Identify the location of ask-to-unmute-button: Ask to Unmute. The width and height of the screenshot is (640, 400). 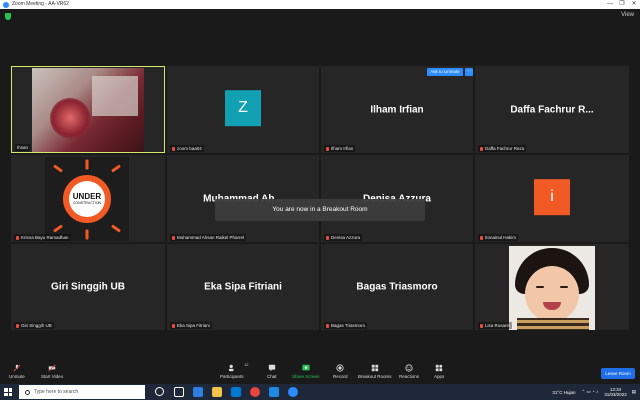
(445, 72).